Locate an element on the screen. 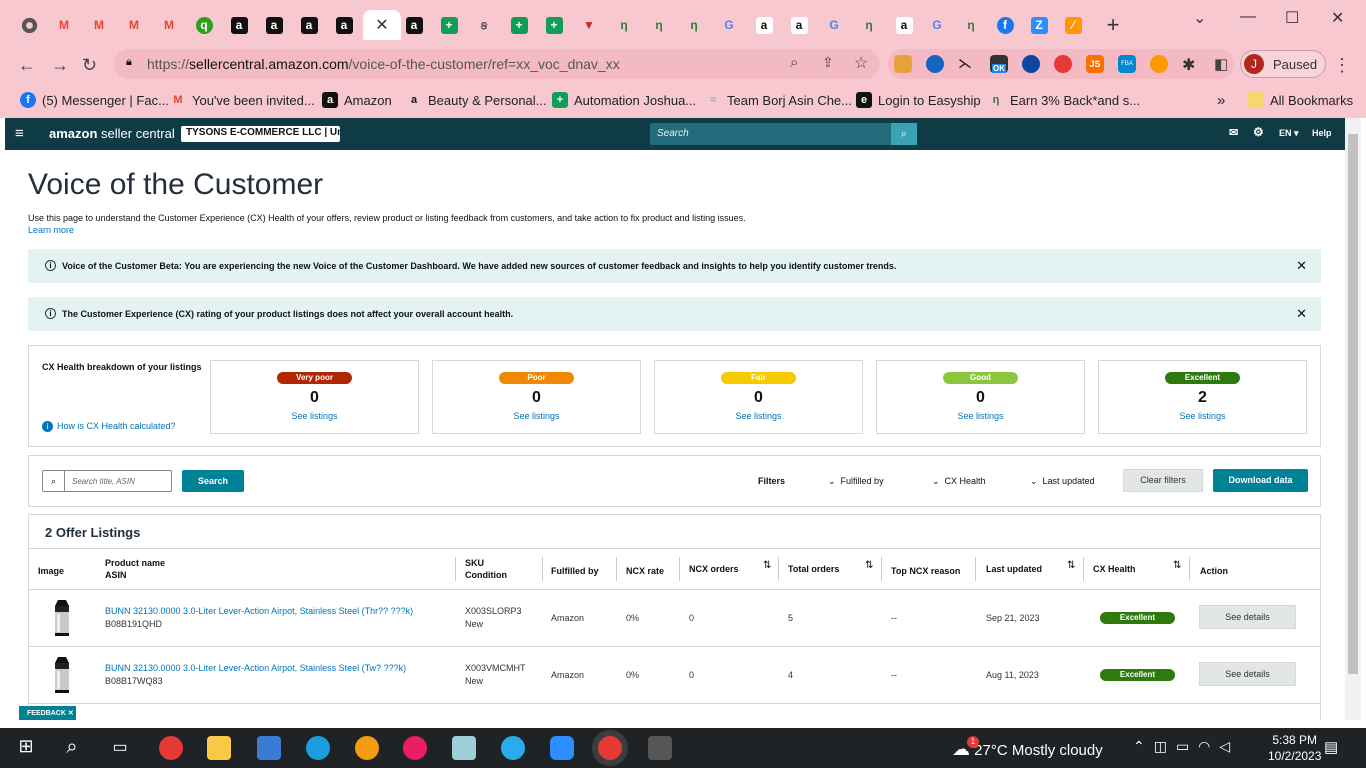 The width and height of the screenshot is (1366, 768). col-ncx-orders: NCX orders is located at coordinates (714, 569).